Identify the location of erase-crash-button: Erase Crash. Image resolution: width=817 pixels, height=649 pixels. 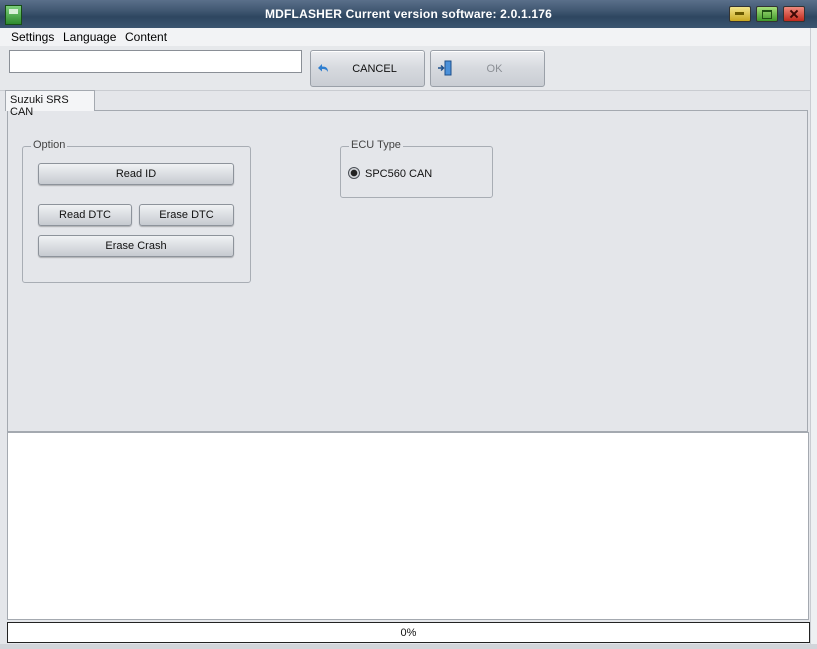
(136, 246).